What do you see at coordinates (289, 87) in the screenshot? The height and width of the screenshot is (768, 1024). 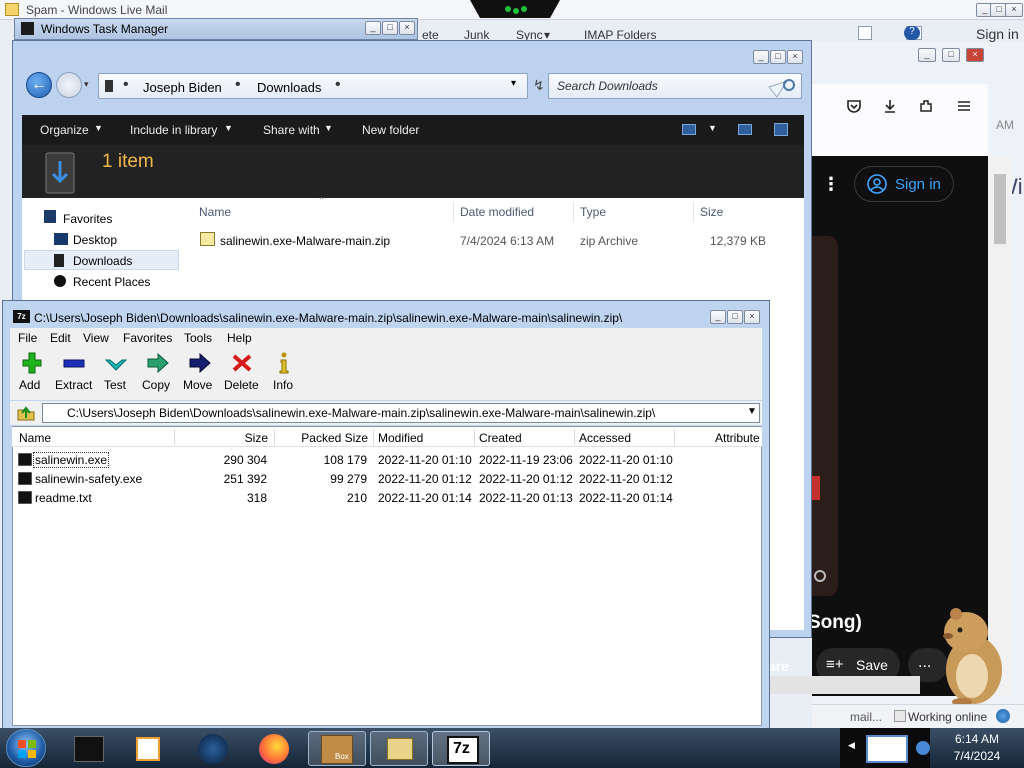 I see `breadcrumb-downloads: Downloads` at bounding box center [289, 87].